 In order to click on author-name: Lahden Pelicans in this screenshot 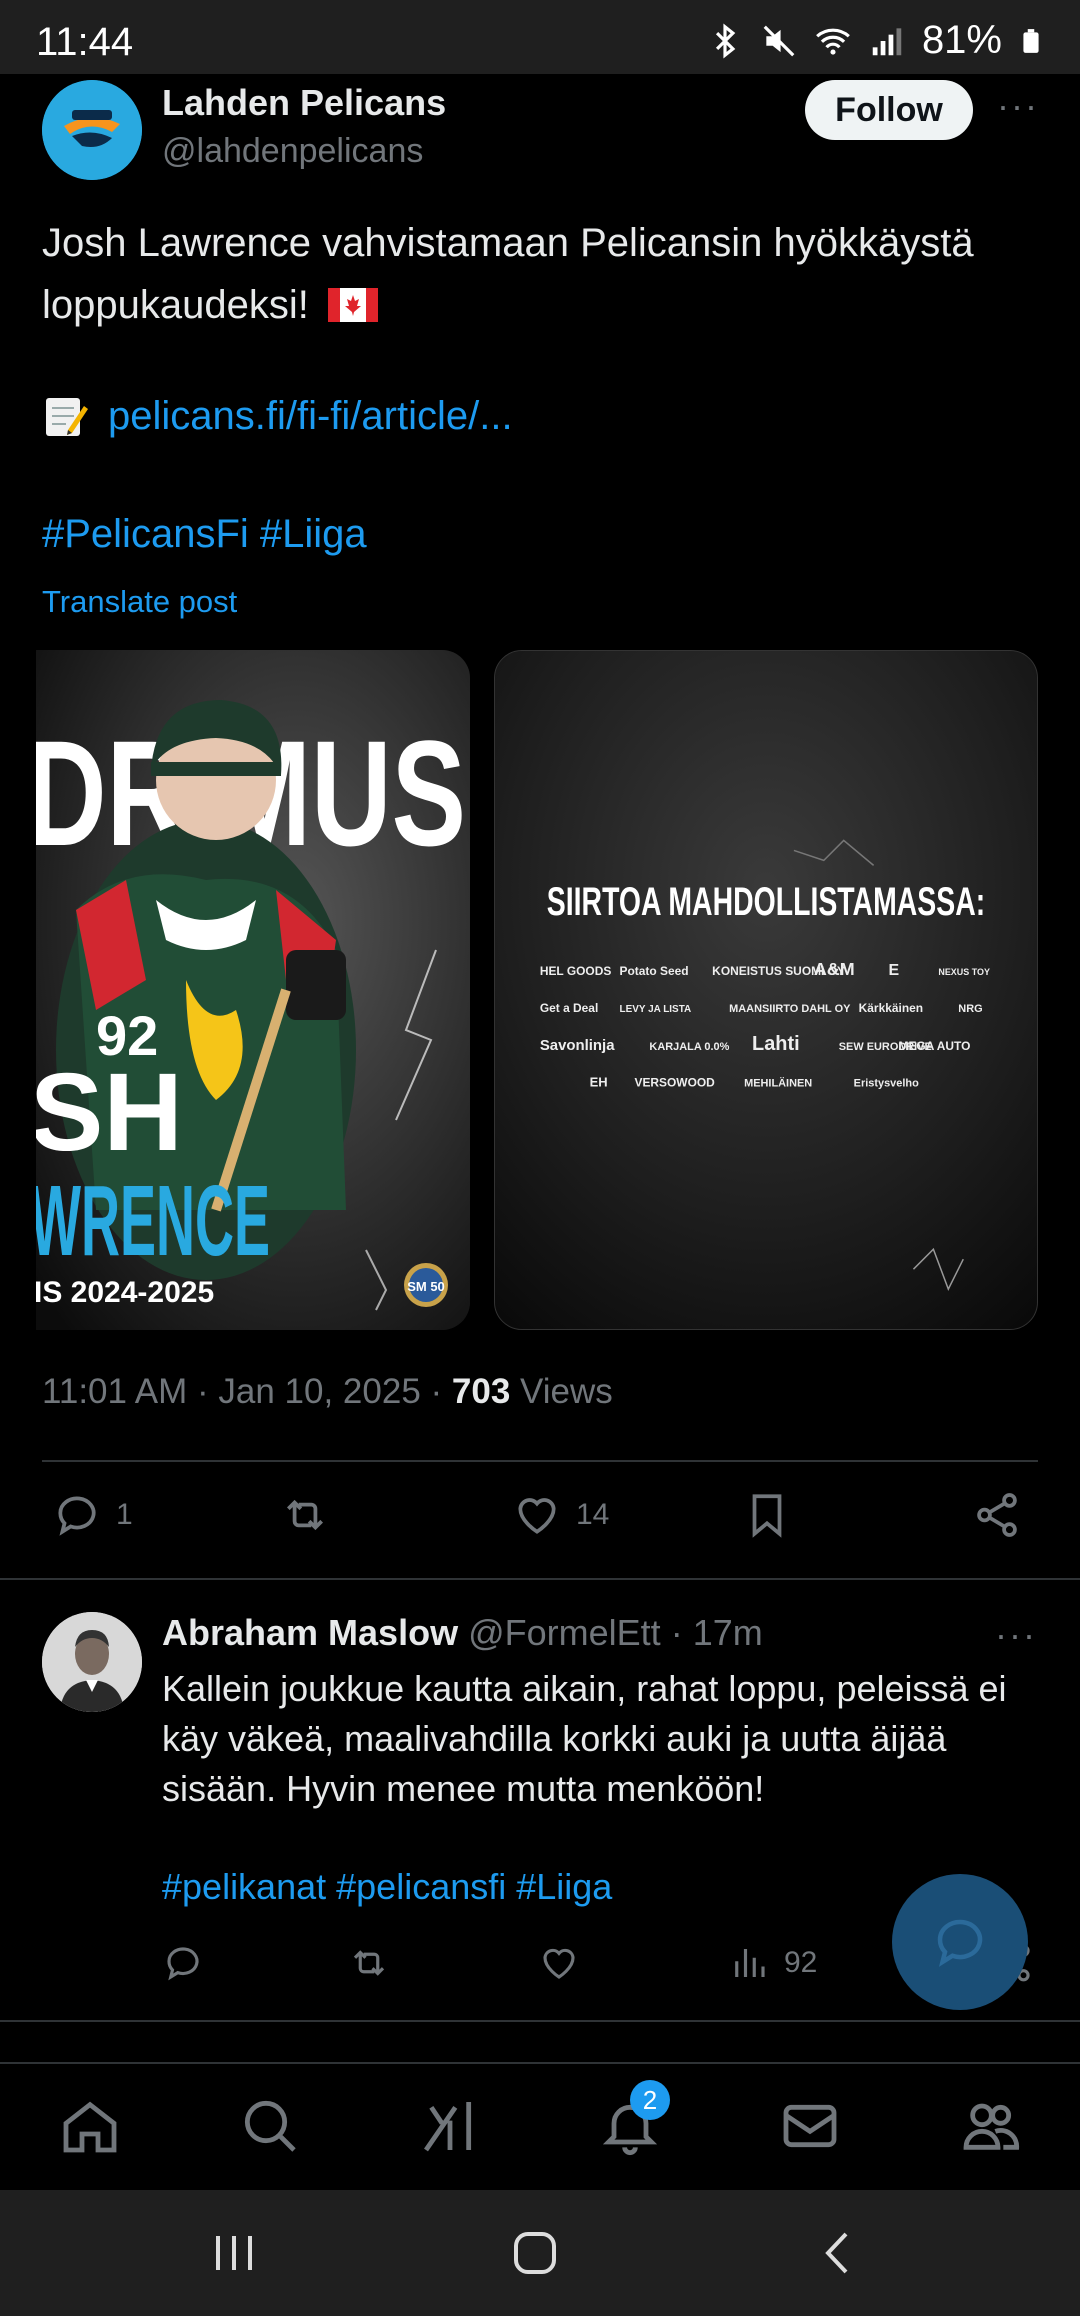, I will do `click(304, 103)`.